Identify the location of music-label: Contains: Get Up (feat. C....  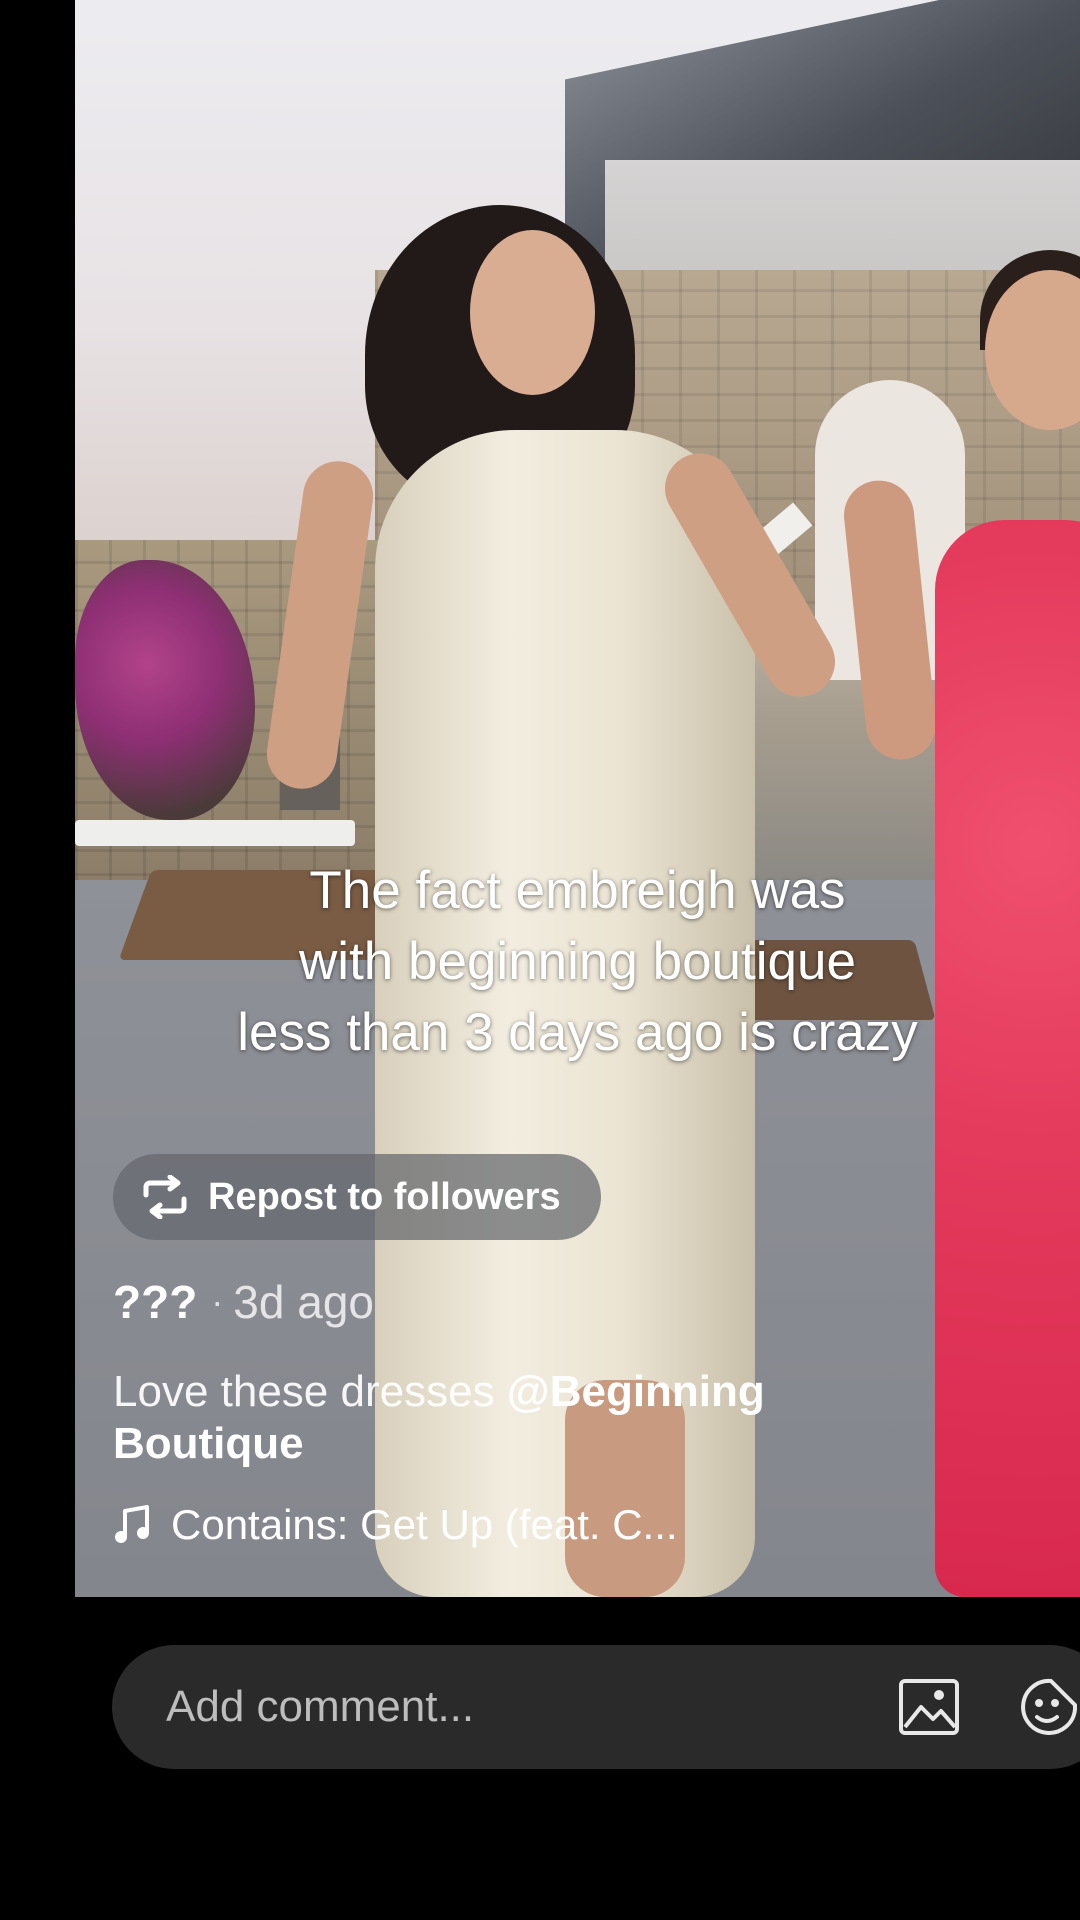
(424, 1524).